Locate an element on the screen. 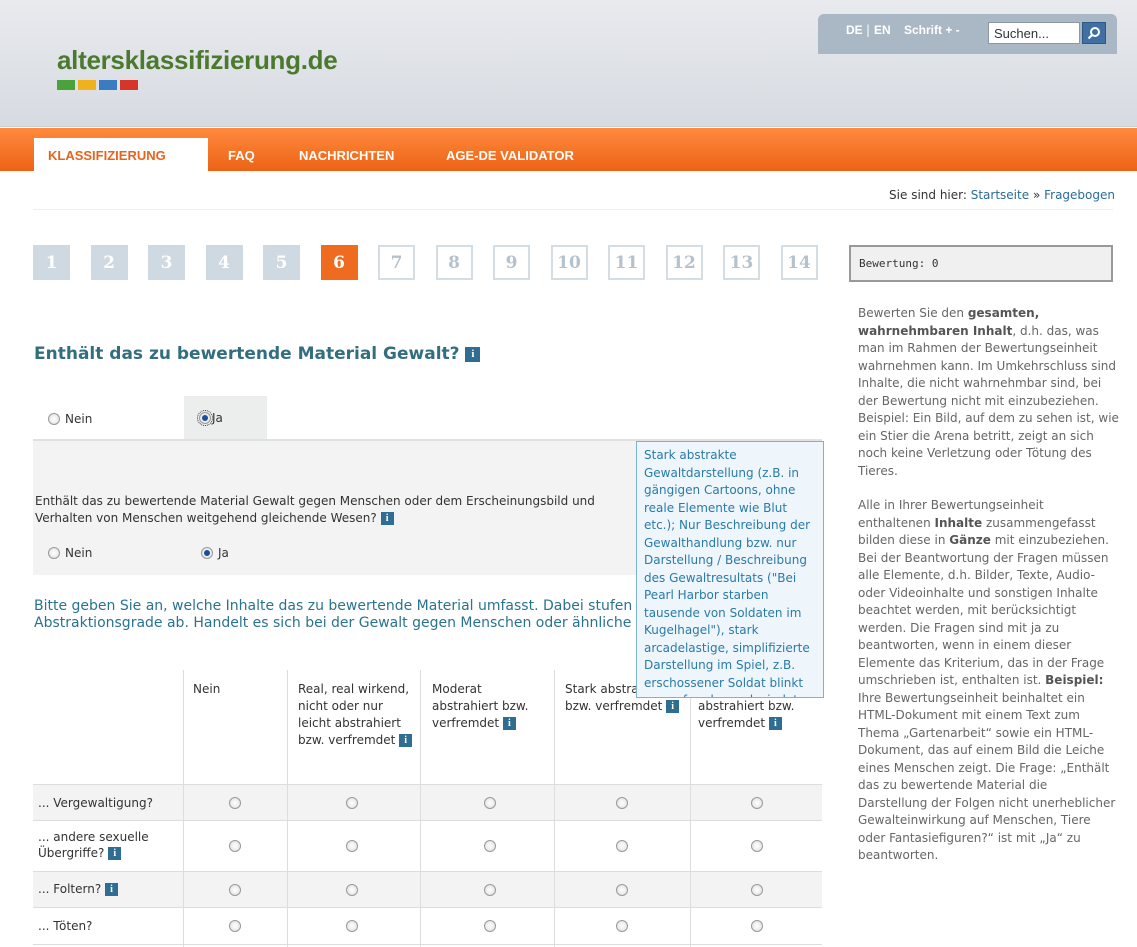 The image size is (1137, 947). sidebar-emphasis: Beispiel: is located at coordinates (1074, 680).